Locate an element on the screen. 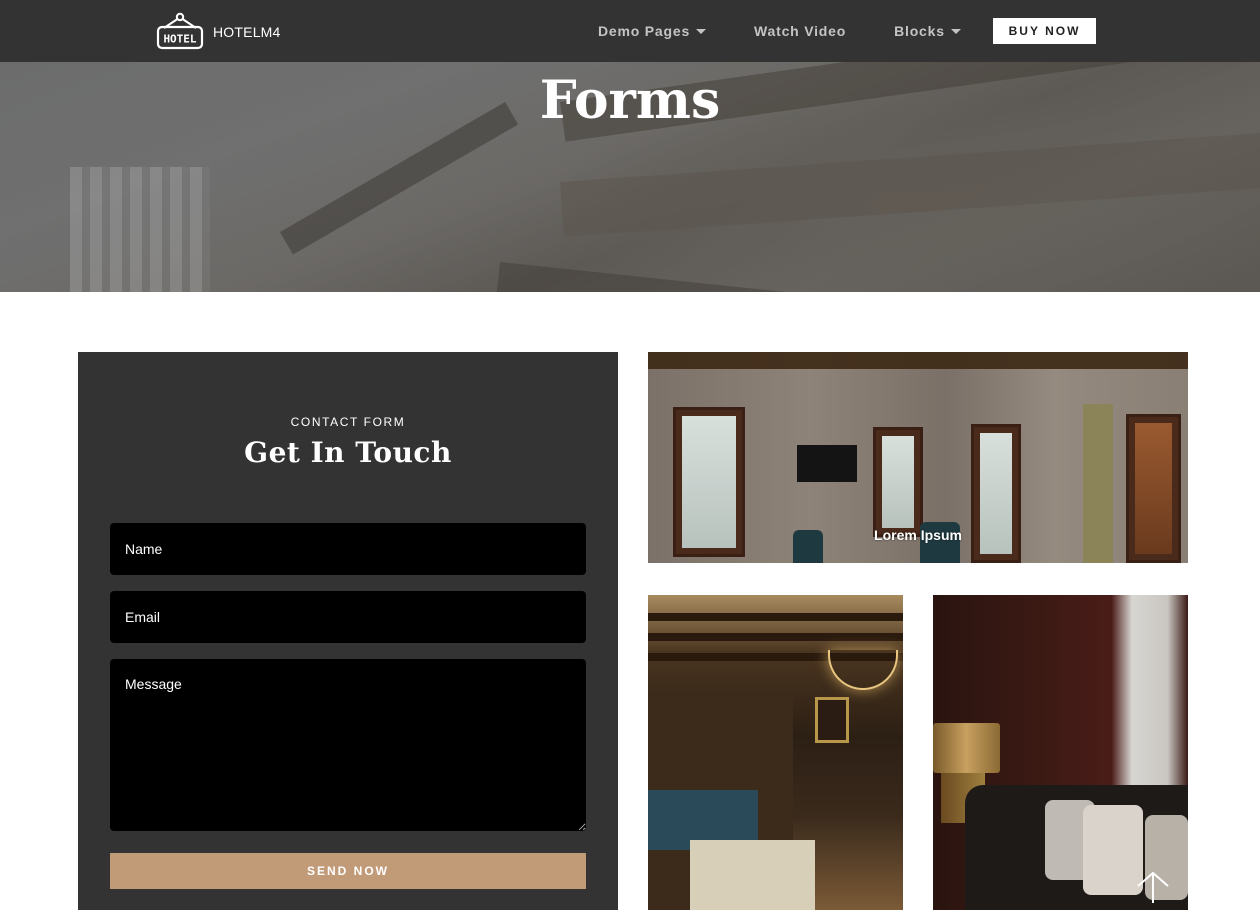  scroll-to-top-button is located at coordinates (1153, 887).